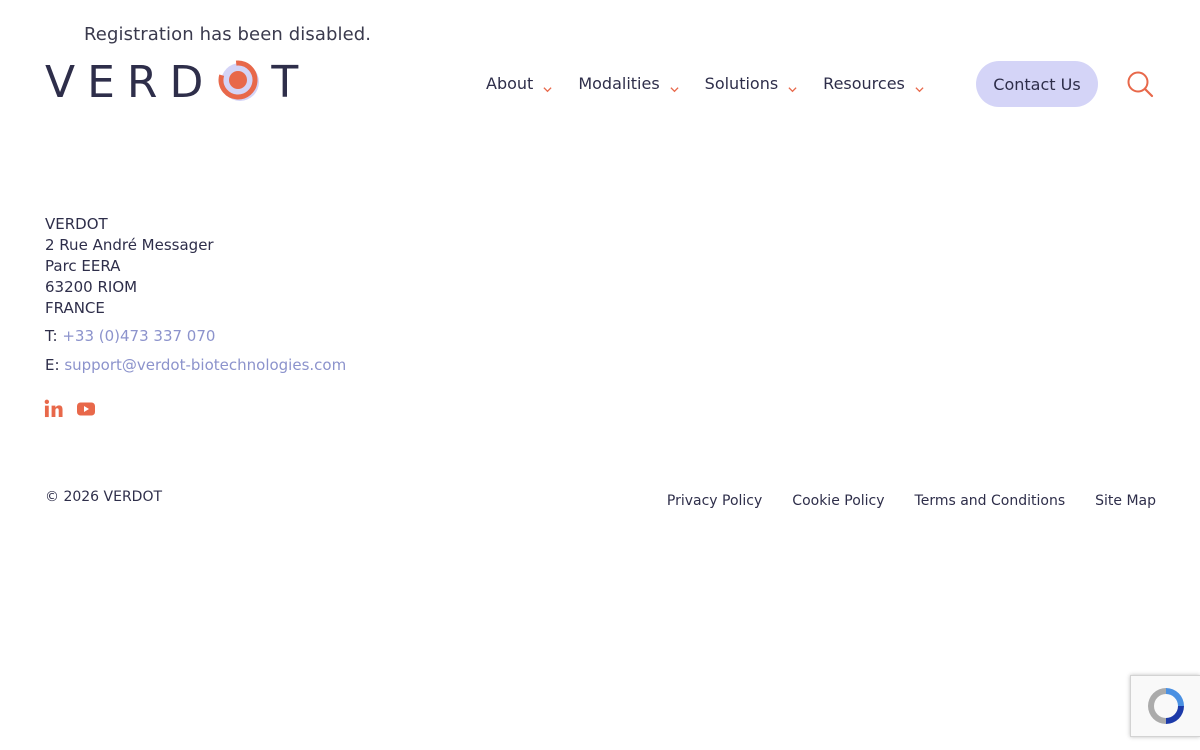 The height and width of the screenshot is (750, 1200). What do you see at coordinates (741, 83) in the screenshot?
I see `nav-label: Solutions` at bounding box center [741, 83].